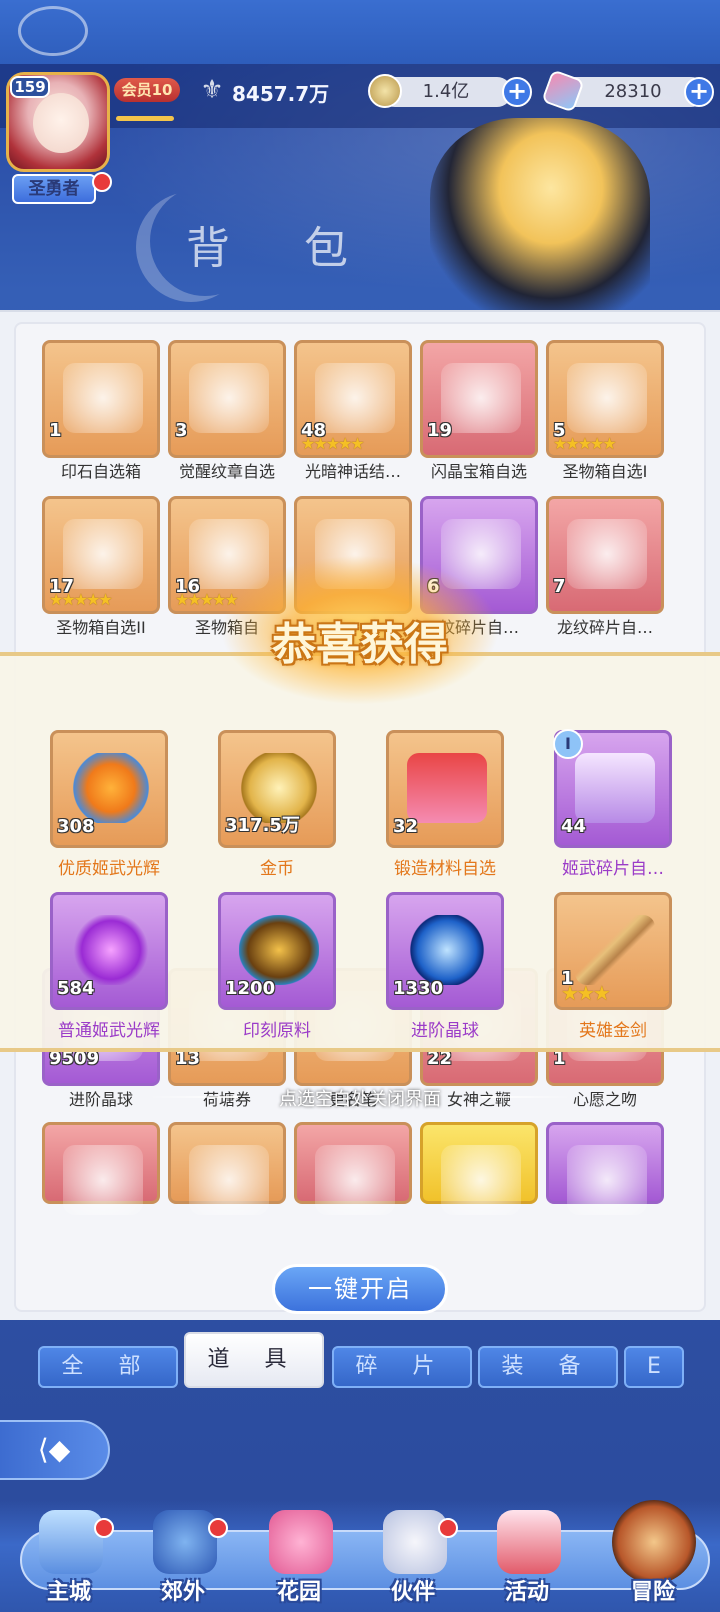  What do you see at coordinates (418, 988) in the screenshot?
I see `reward-item-count: 1330` at bounding box center [418, 988].